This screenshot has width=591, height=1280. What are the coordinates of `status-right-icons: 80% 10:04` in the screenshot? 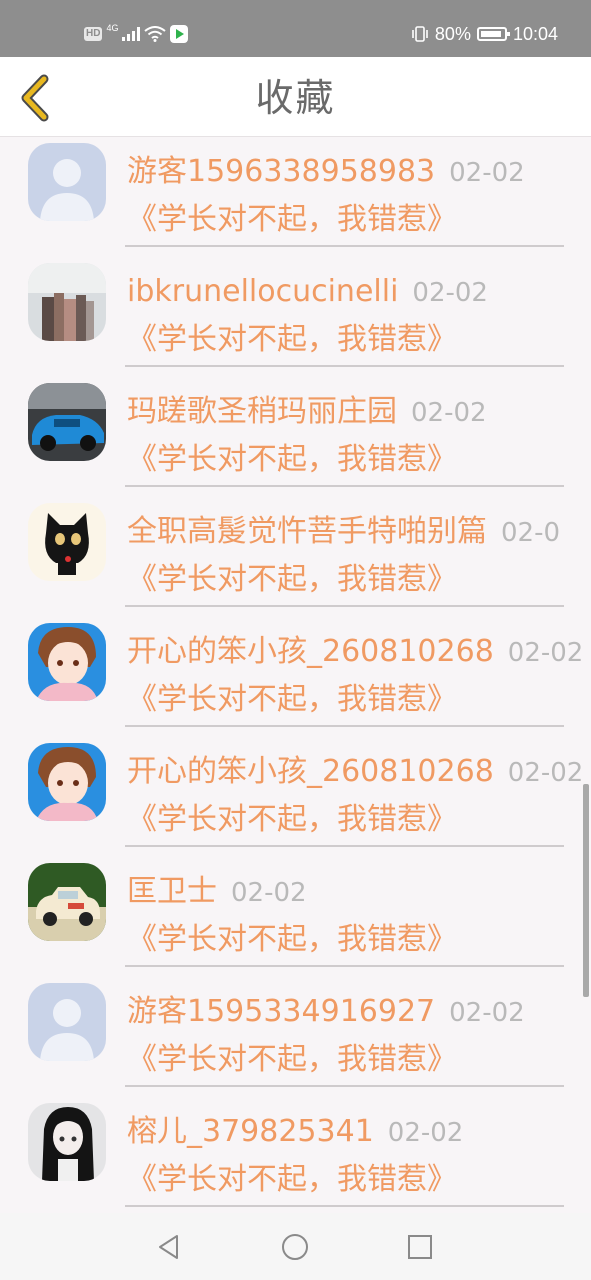 It's located at (484, 34).